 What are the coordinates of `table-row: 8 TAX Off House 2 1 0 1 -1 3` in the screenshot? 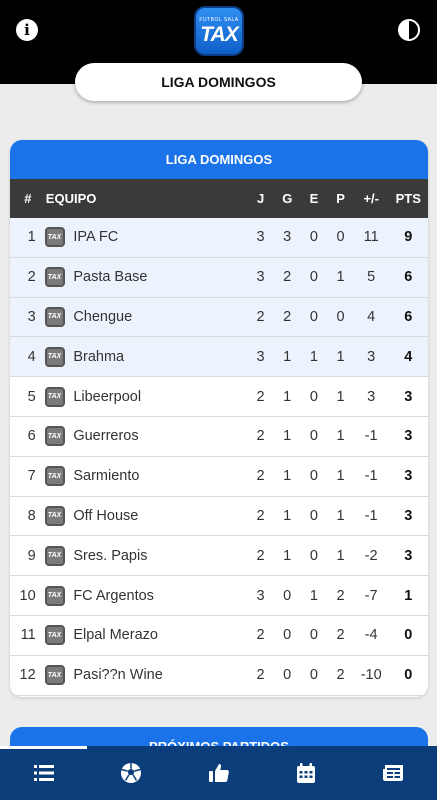 It's located at (219, 517).